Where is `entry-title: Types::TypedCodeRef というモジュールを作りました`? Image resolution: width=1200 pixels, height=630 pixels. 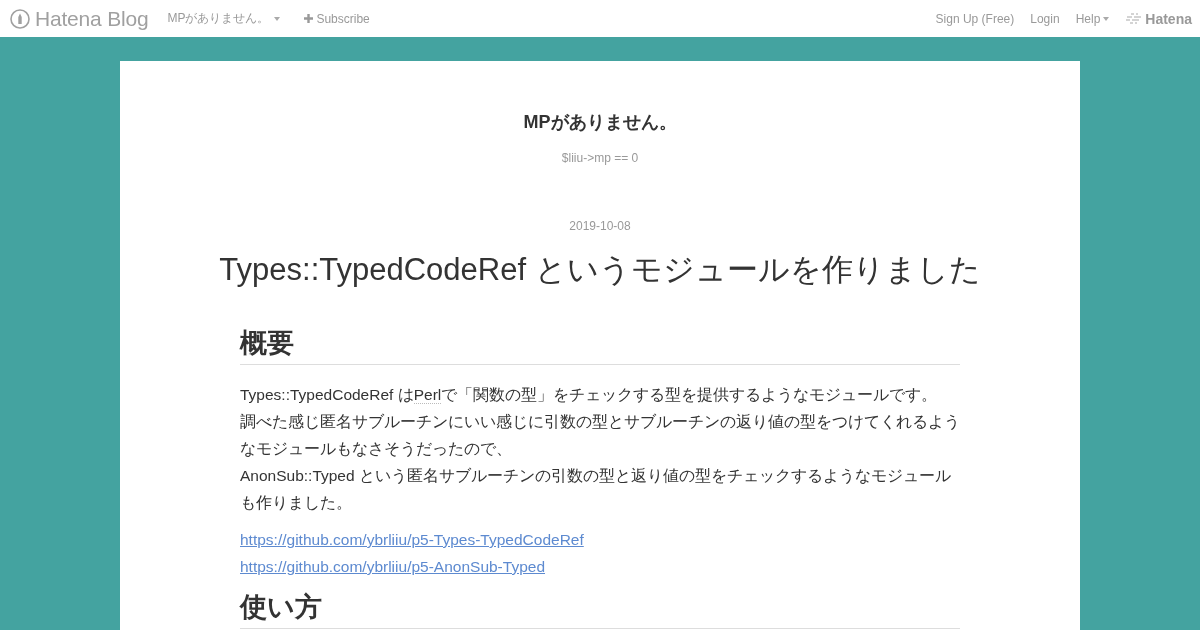
entry-title: Types::TypedCodeRef というモジュールを作りました is located at coordinates (600, 270).